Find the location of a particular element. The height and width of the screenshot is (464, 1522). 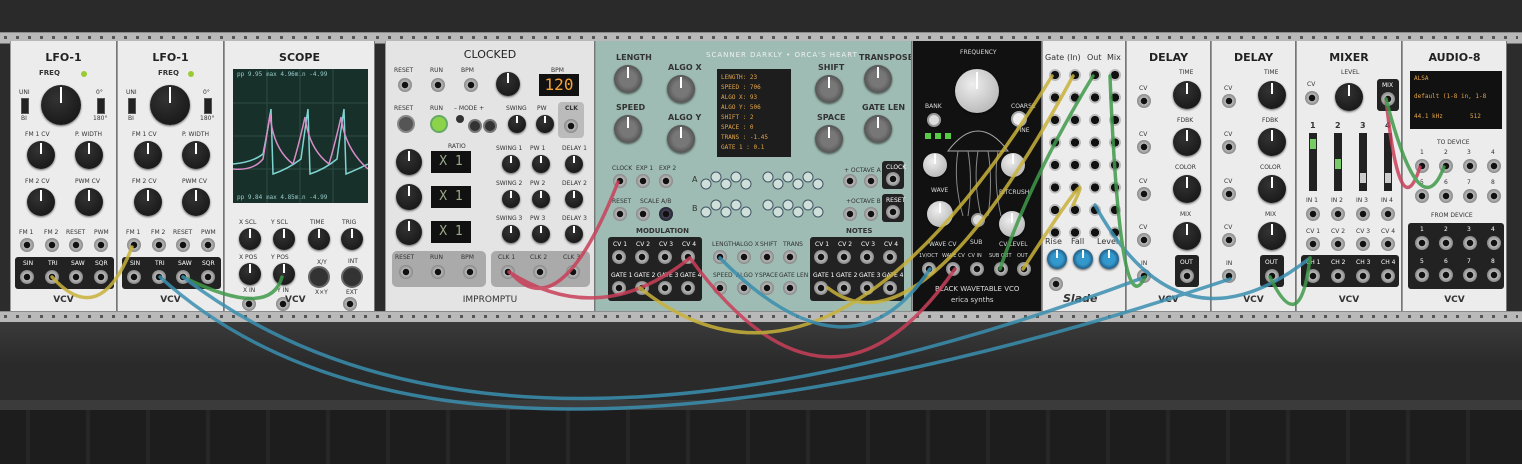

pwmcv-knob is located at coordinates (89, 202).